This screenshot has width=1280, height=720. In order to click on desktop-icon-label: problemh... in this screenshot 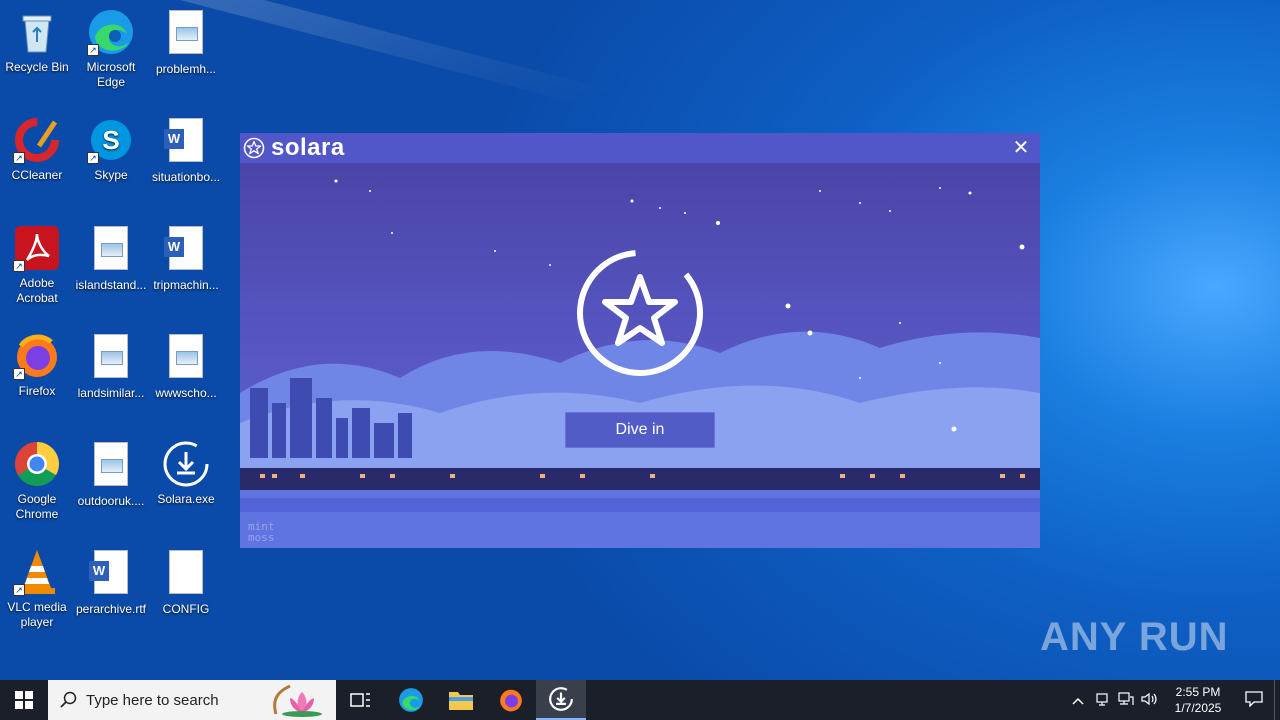, I will do `click(186, 69)`.